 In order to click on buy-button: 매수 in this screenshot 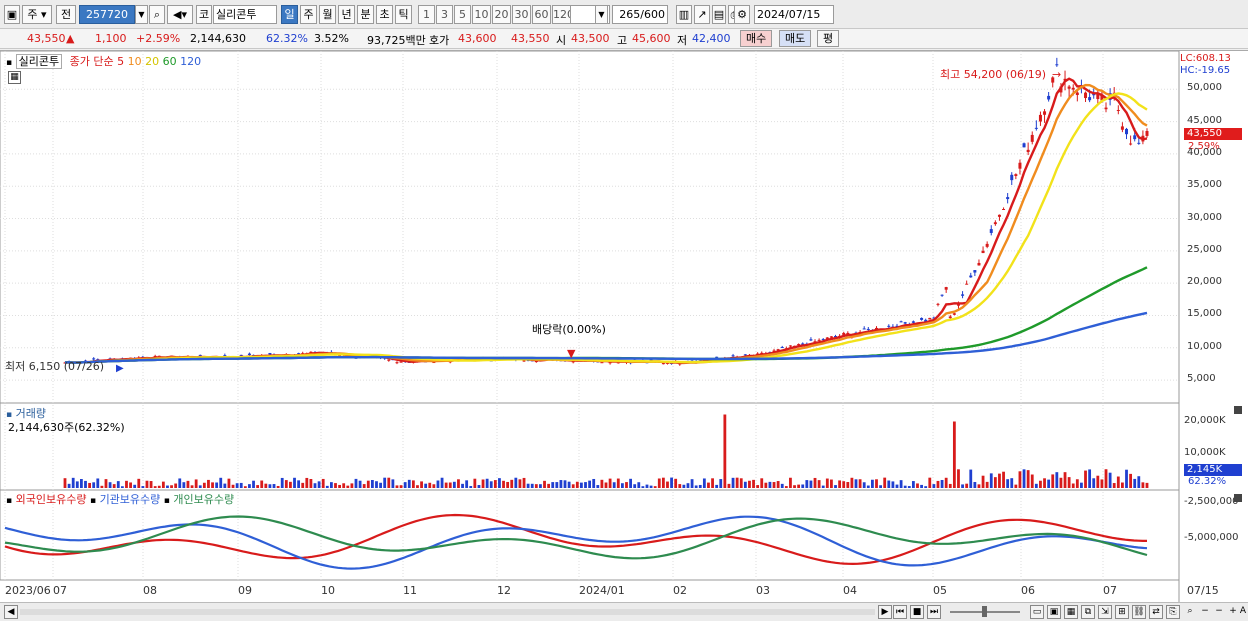, I will do `click(756, 38)`.